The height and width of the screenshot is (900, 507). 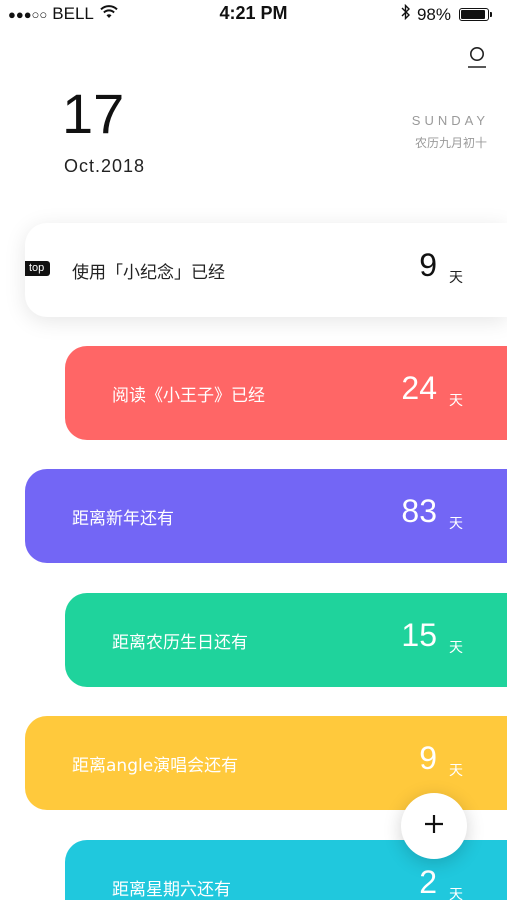 What do you see at coordinates (428, 882) in the screenshot?
I see `event-card-count: 2` at bounding box center [428, 882].